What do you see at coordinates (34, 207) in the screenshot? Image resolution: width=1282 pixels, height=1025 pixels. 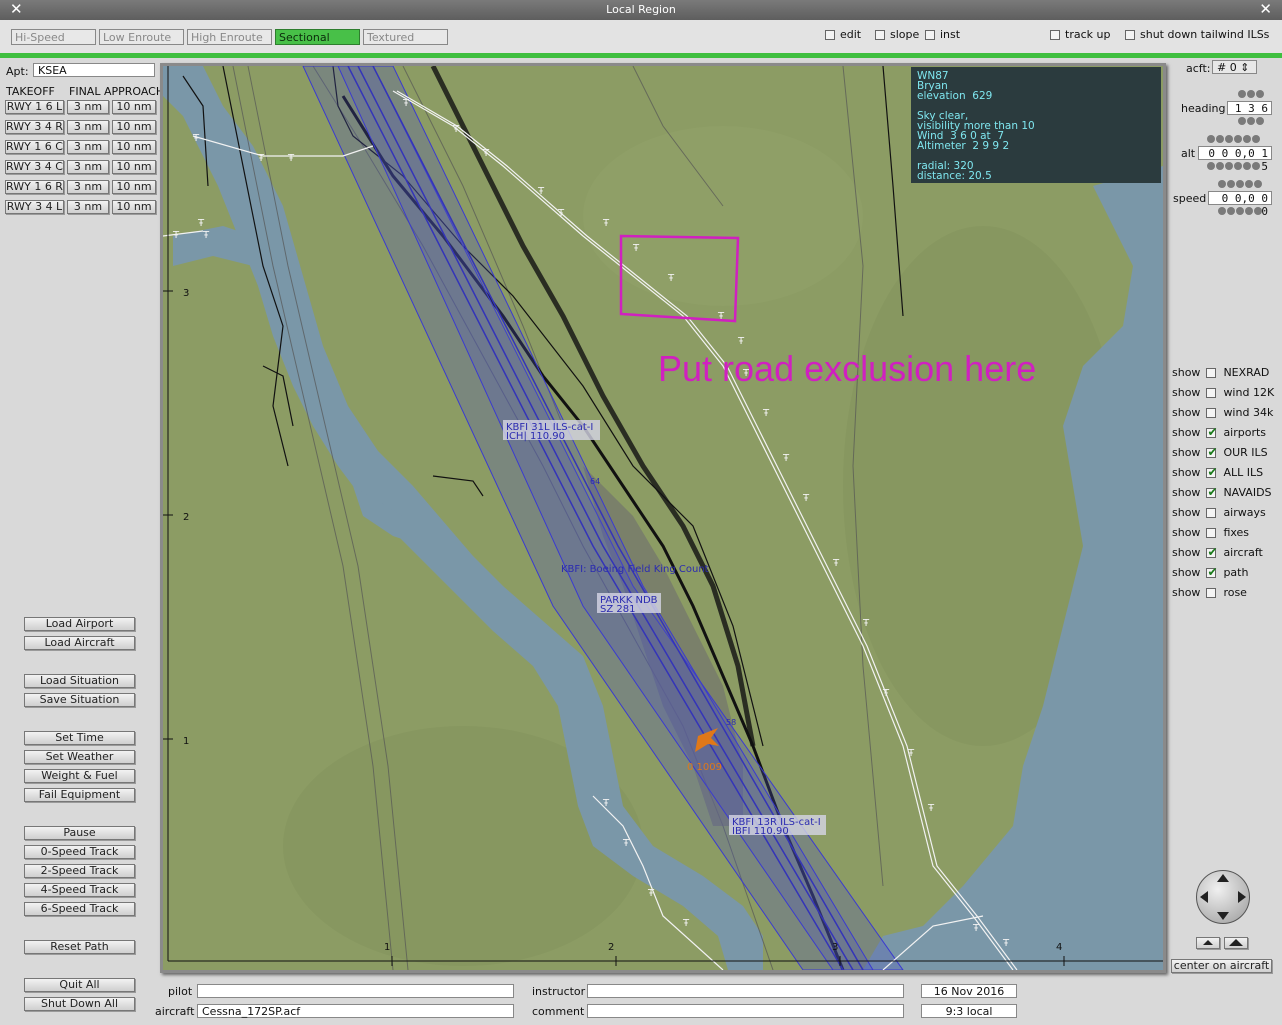 I see `runway-takeoff-button: RWY 3 4 L` at bounding box center [34, 207].